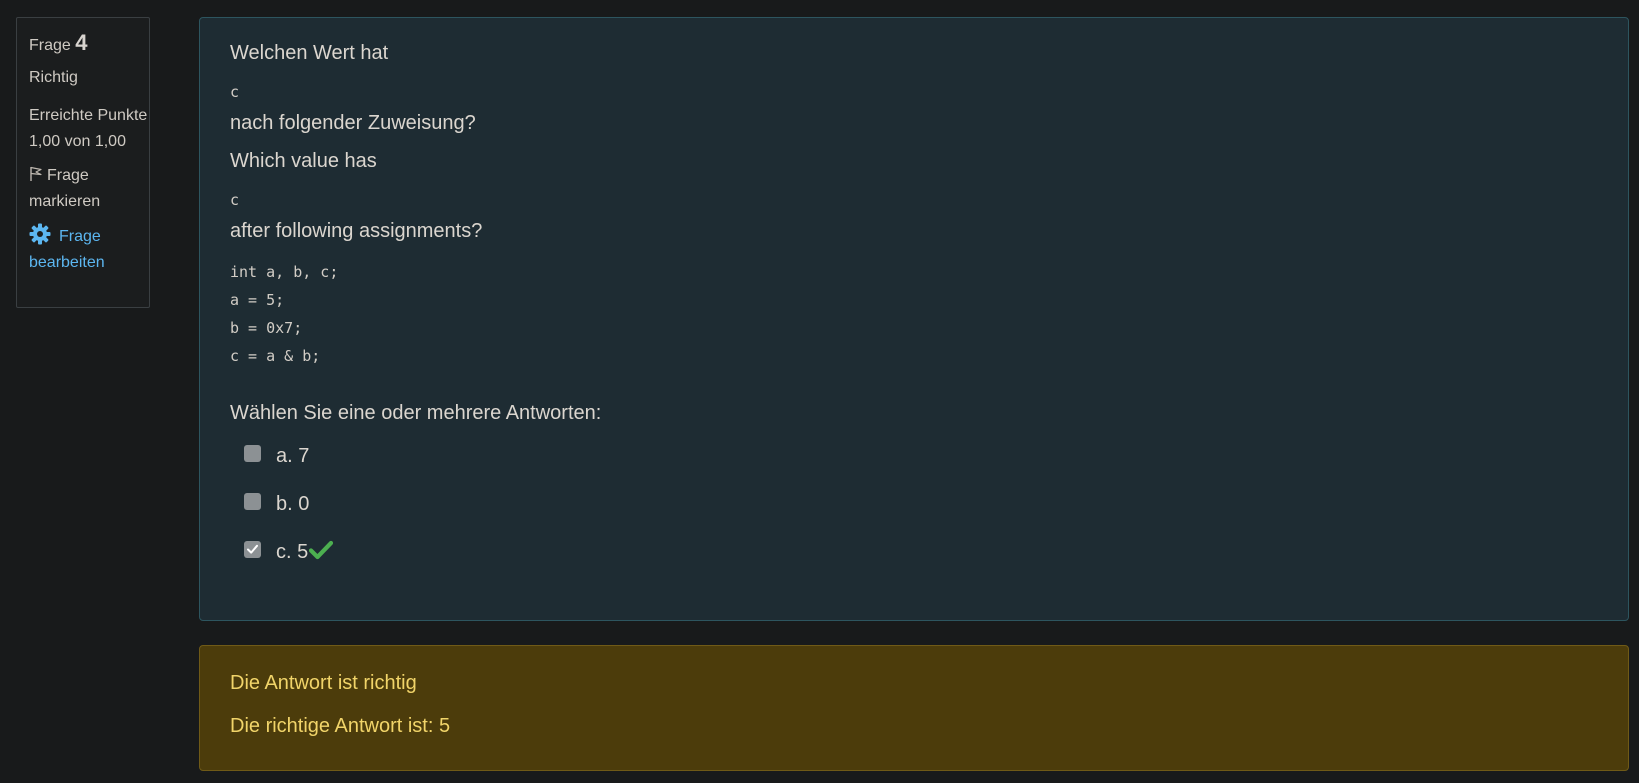 The height and width of the screenshot is (783, 1639). I want to click on answer-label-a: a. 7, so click(292, 456).